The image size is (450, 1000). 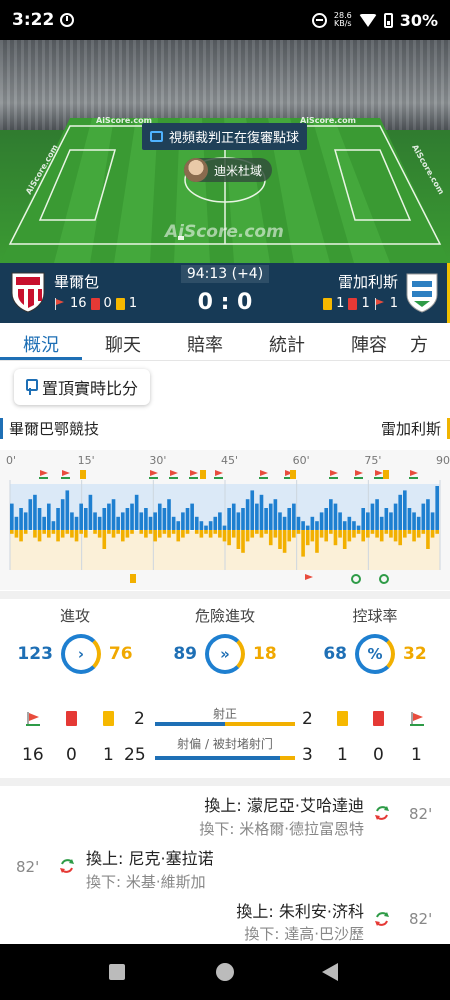 I want to click on status-bar: 3:22 28.6 KB/s 30%, so click(x=225, y=20).